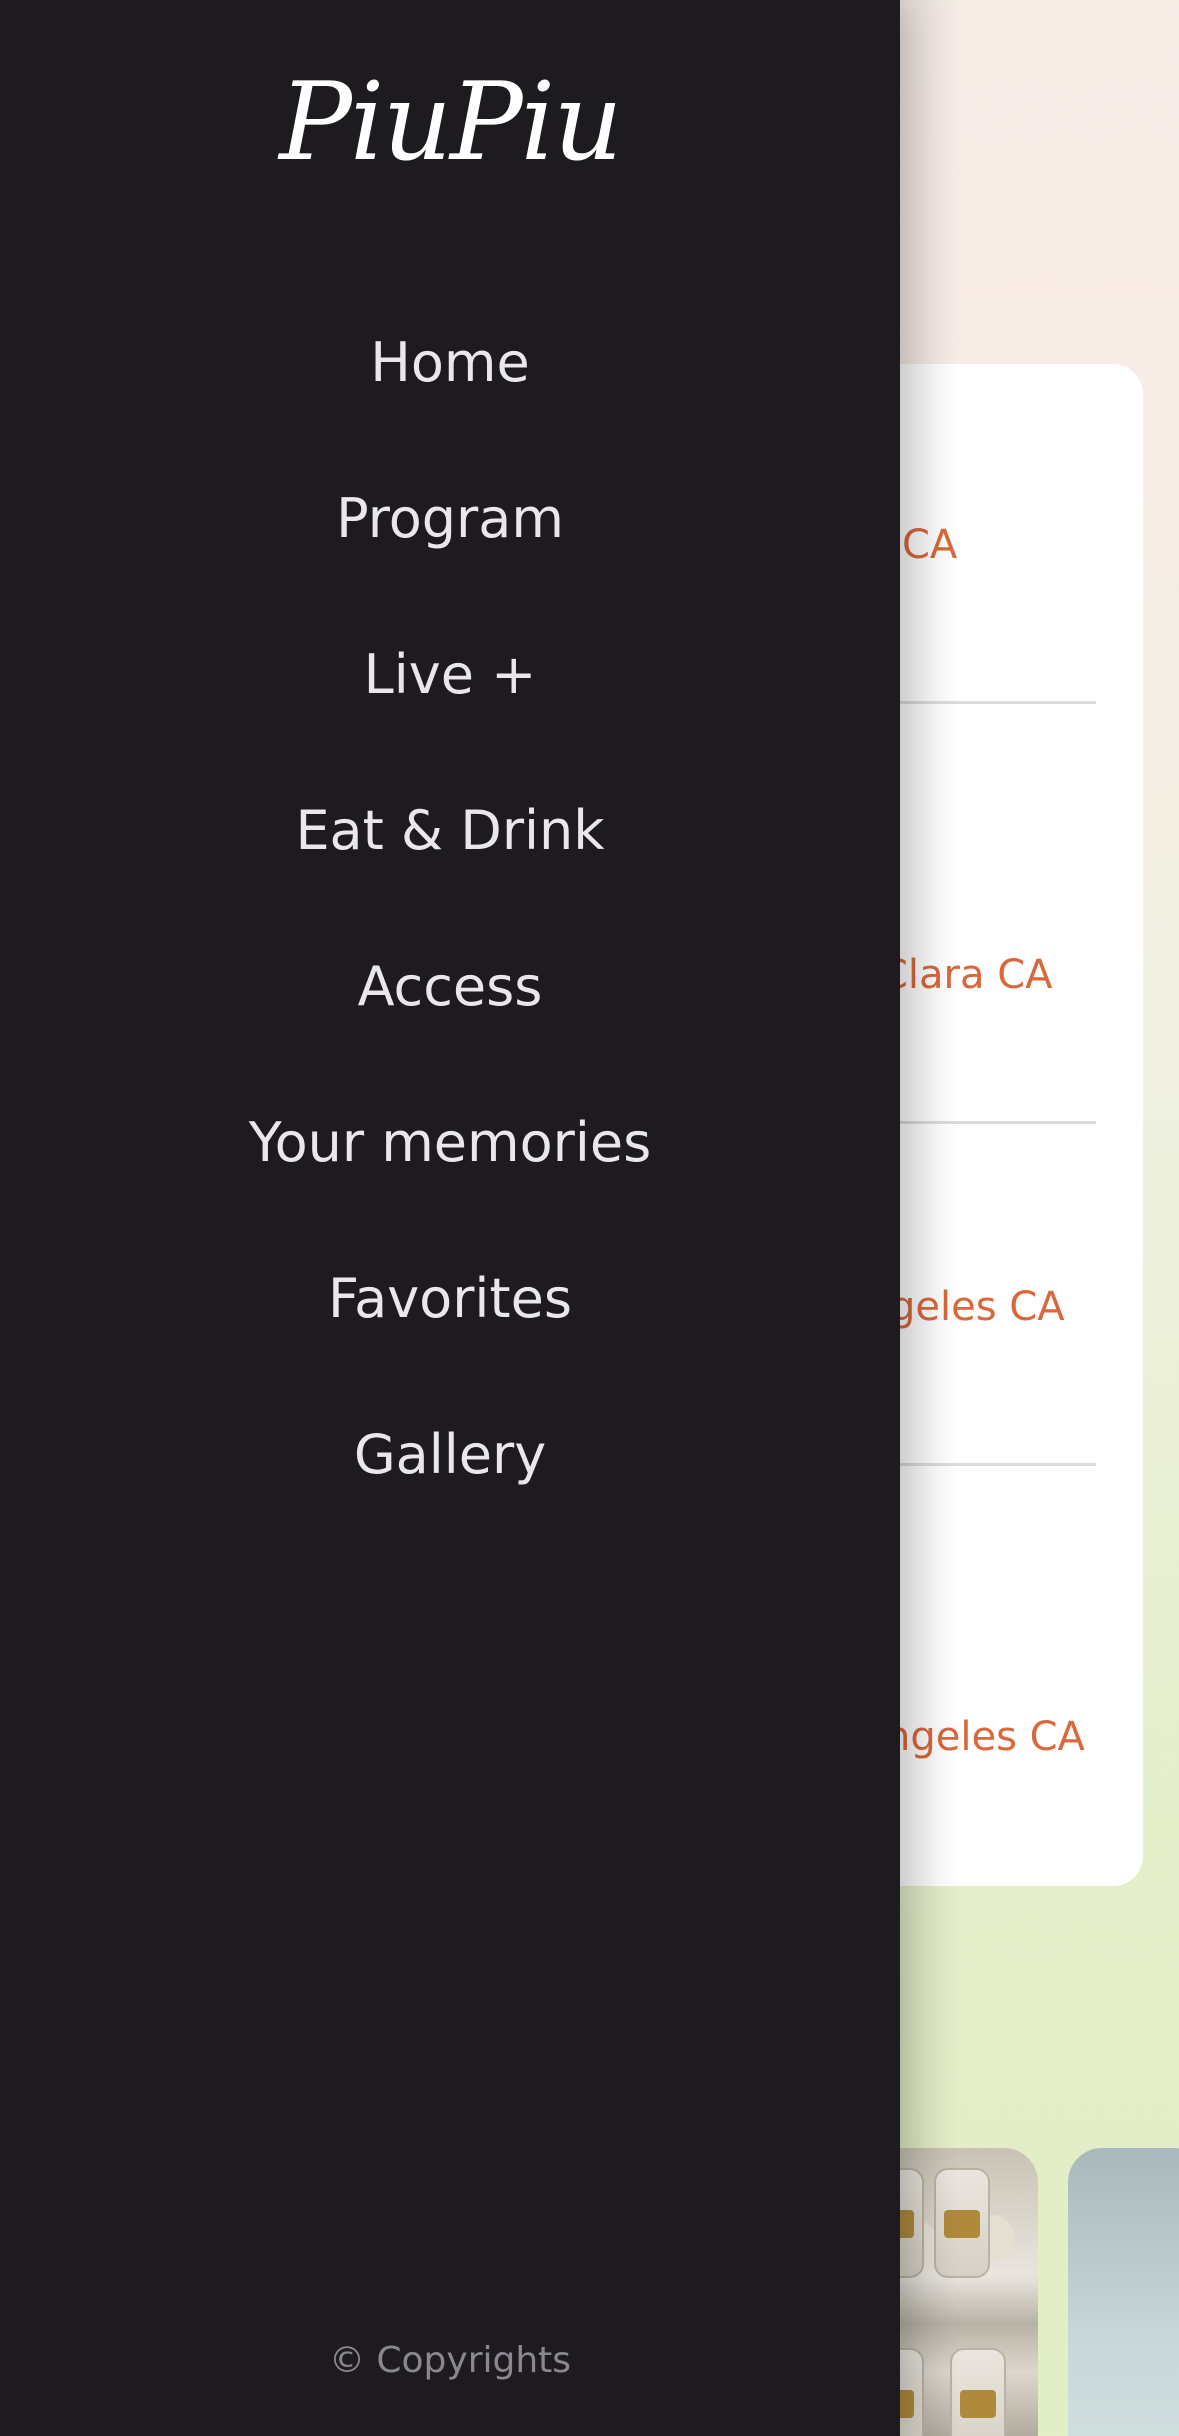 The width and height of the screenshot is (1179, 2436). I want to click on nav-item-eat-drink: Eat & Drink, so click(450, 831).